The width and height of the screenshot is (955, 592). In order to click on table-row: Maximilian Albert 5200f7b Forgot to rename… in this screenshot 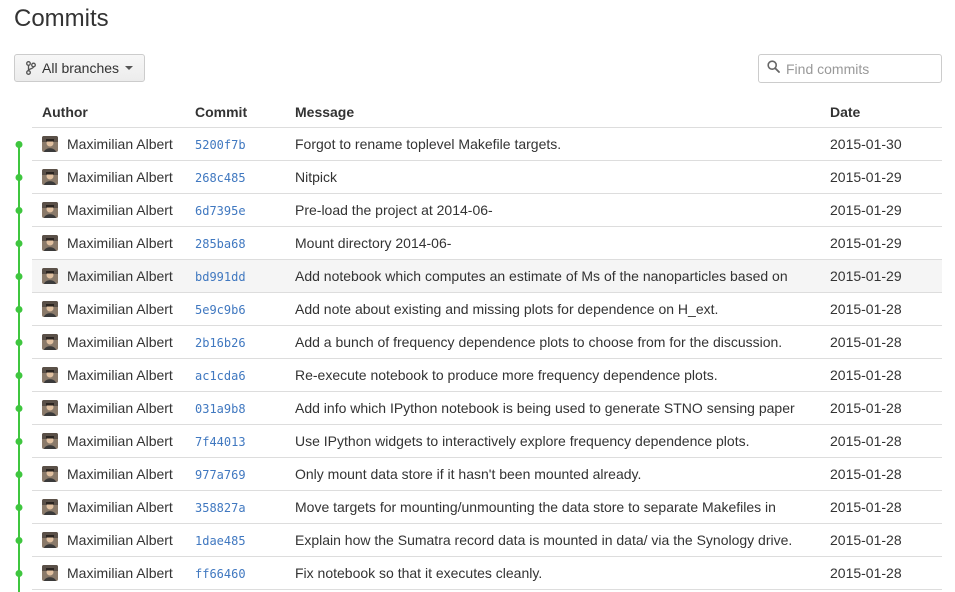, I will do `click(487, 144)`.